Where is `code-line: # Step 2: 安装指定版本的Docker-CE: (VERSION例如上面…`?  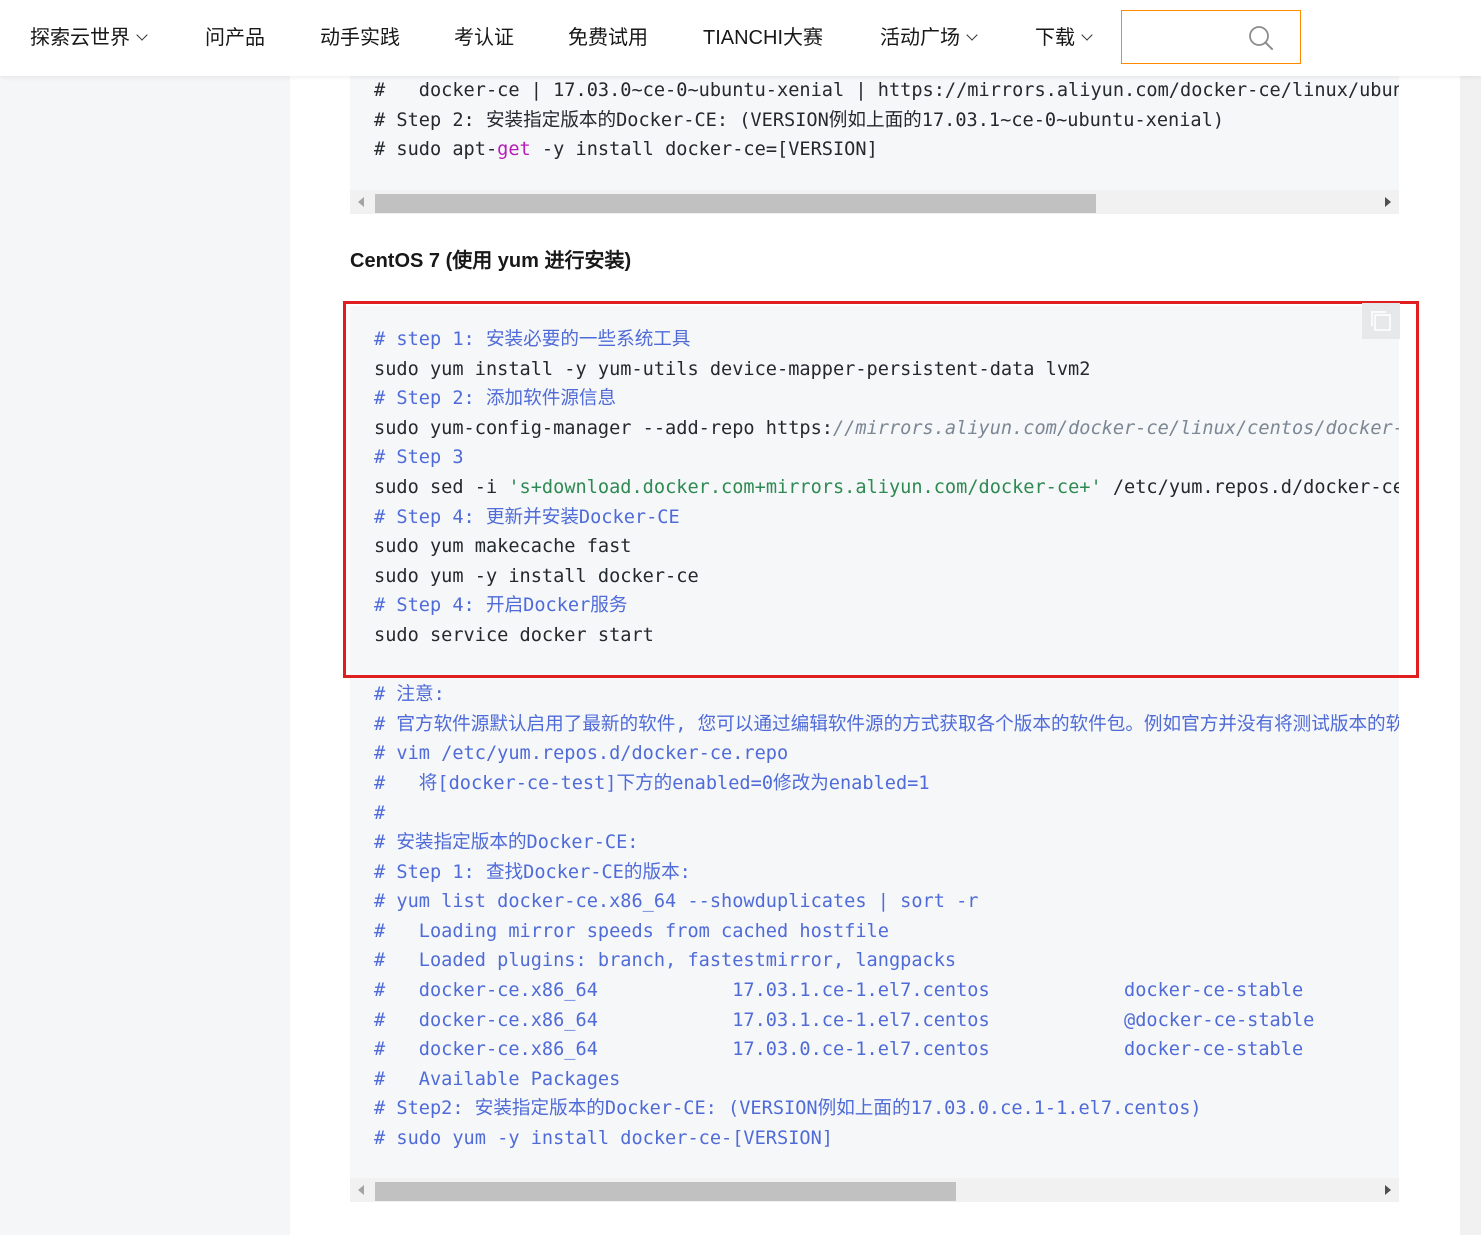 code-line: # Step 2: 安装指定版本的Docker-CE: (VERSION例如上面… is located at coordinates (886, 121).